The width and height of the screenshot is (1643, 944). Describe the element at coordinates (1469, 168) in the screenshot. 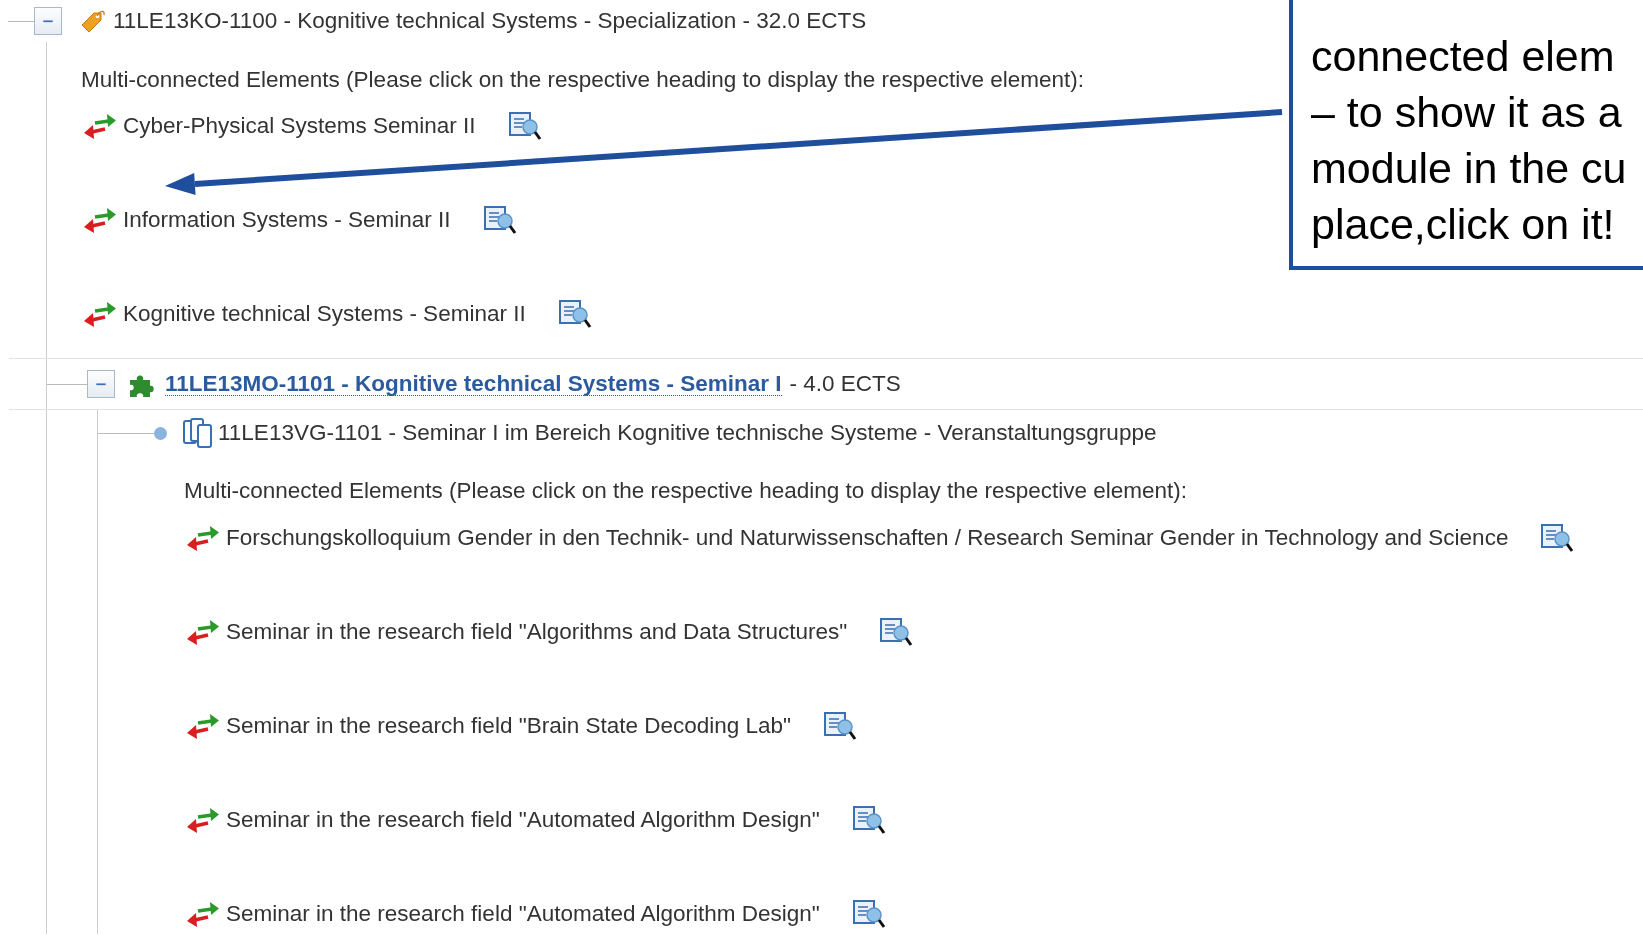

I see `callout-text: module in the cu` at that location.